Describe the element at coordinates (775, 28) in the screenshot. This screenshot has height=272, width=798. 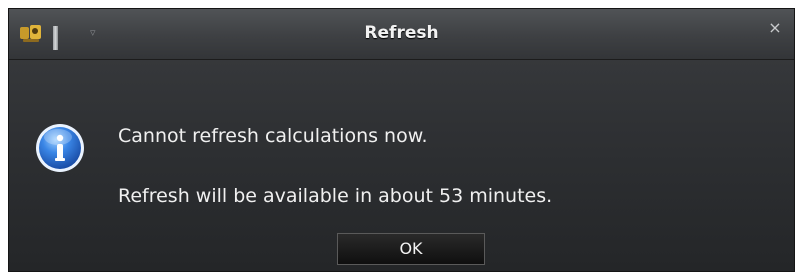
I see `close-button: ×` at that location.